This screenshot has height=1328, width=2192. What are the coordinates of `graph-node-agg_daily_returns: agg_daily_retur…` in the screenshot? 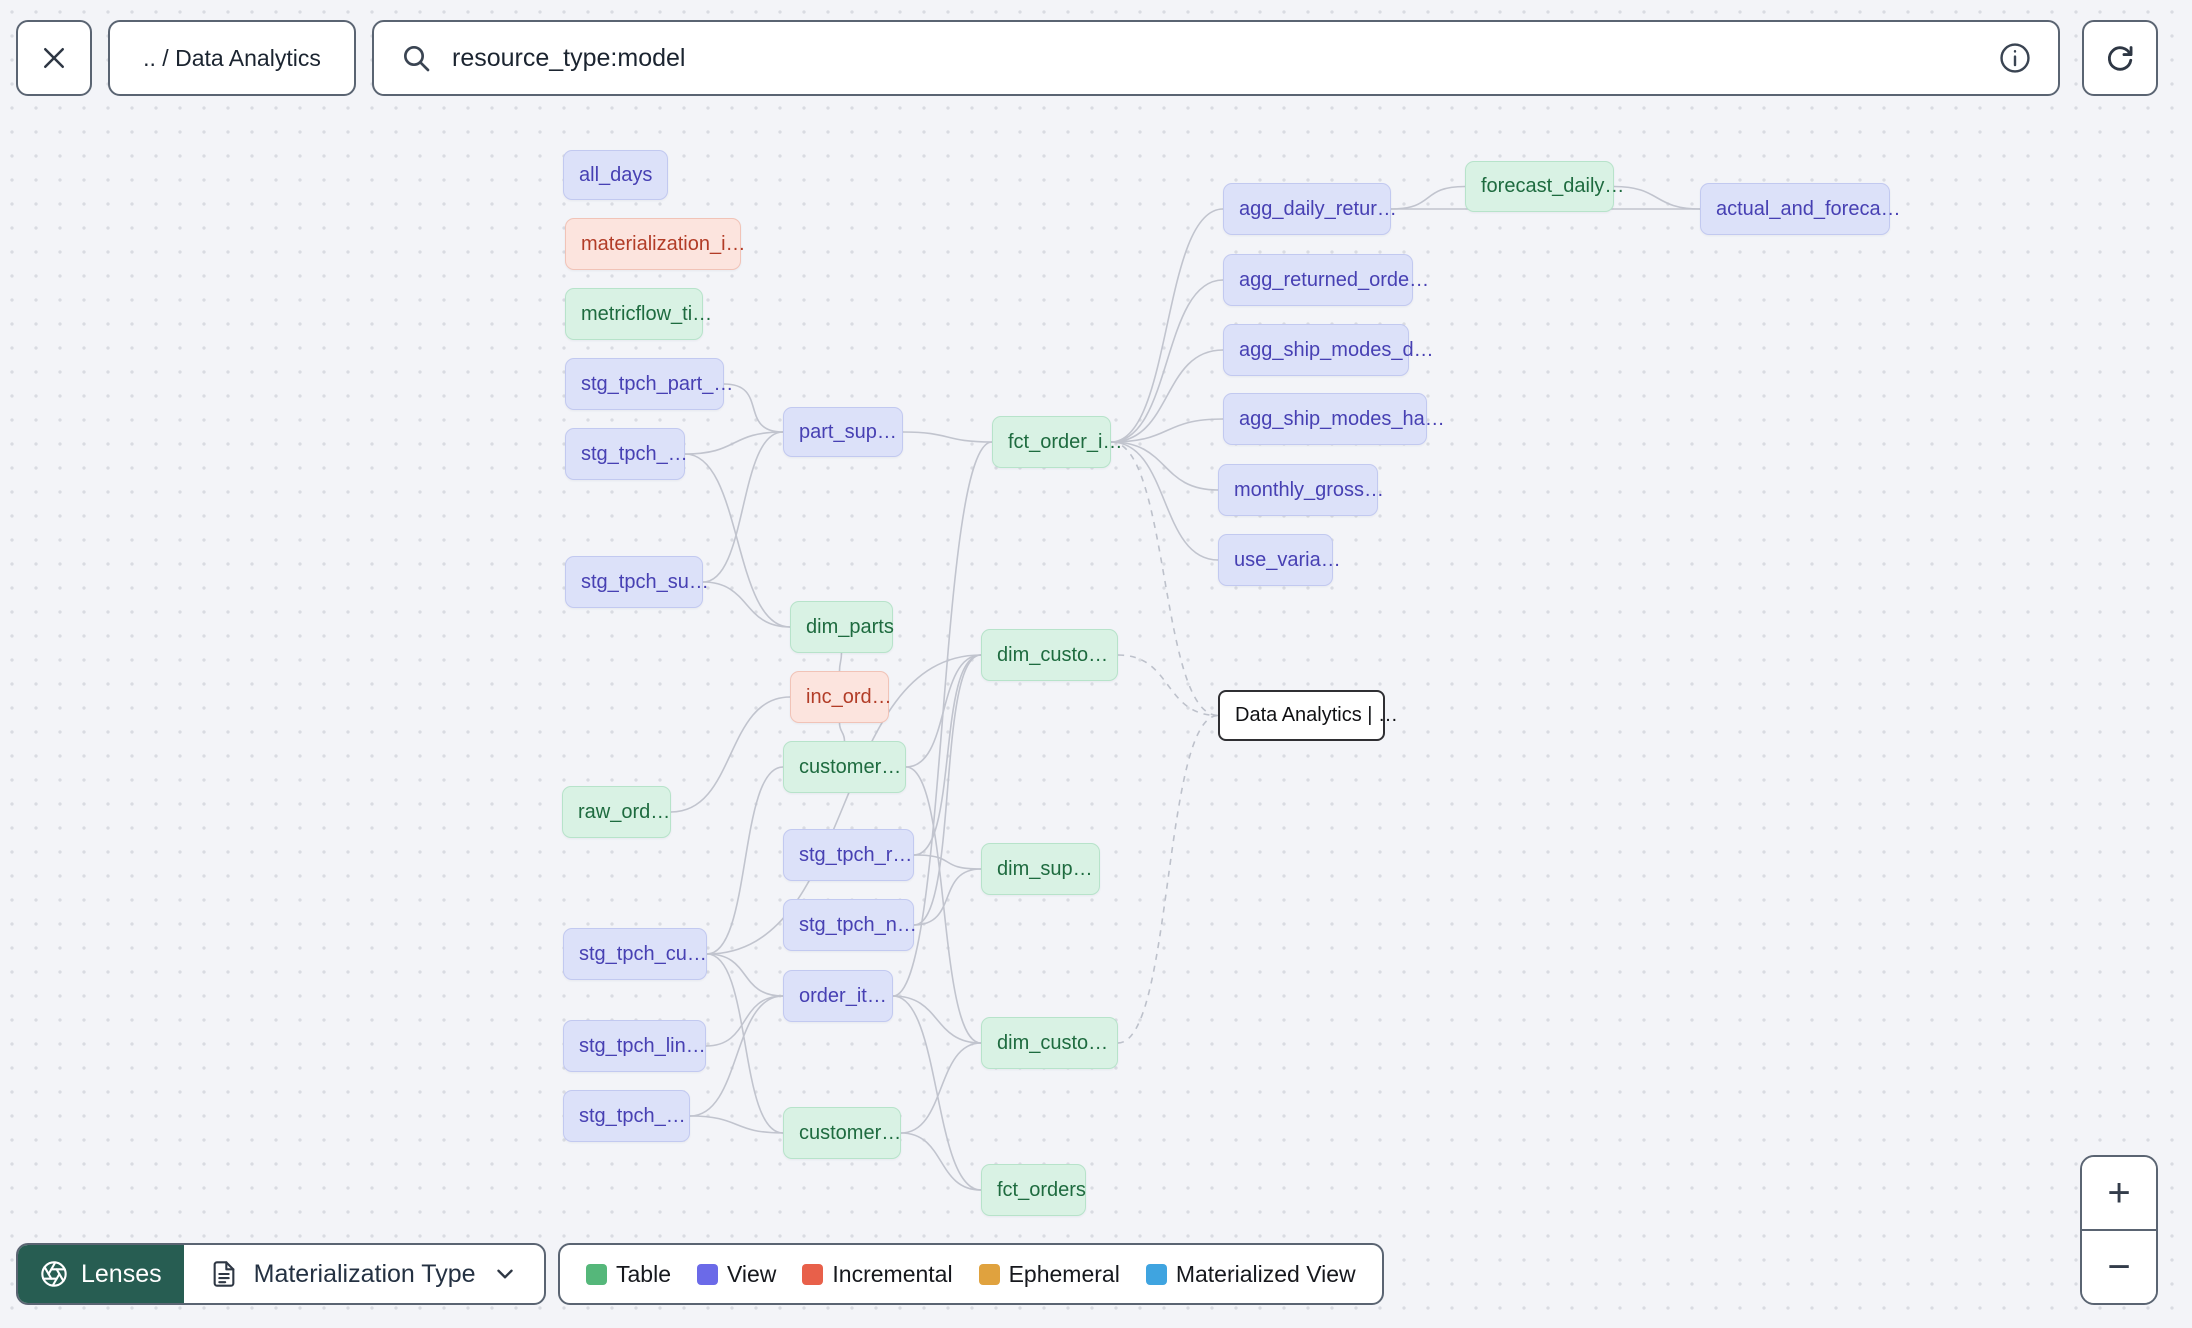 It's located at (1310, 209).